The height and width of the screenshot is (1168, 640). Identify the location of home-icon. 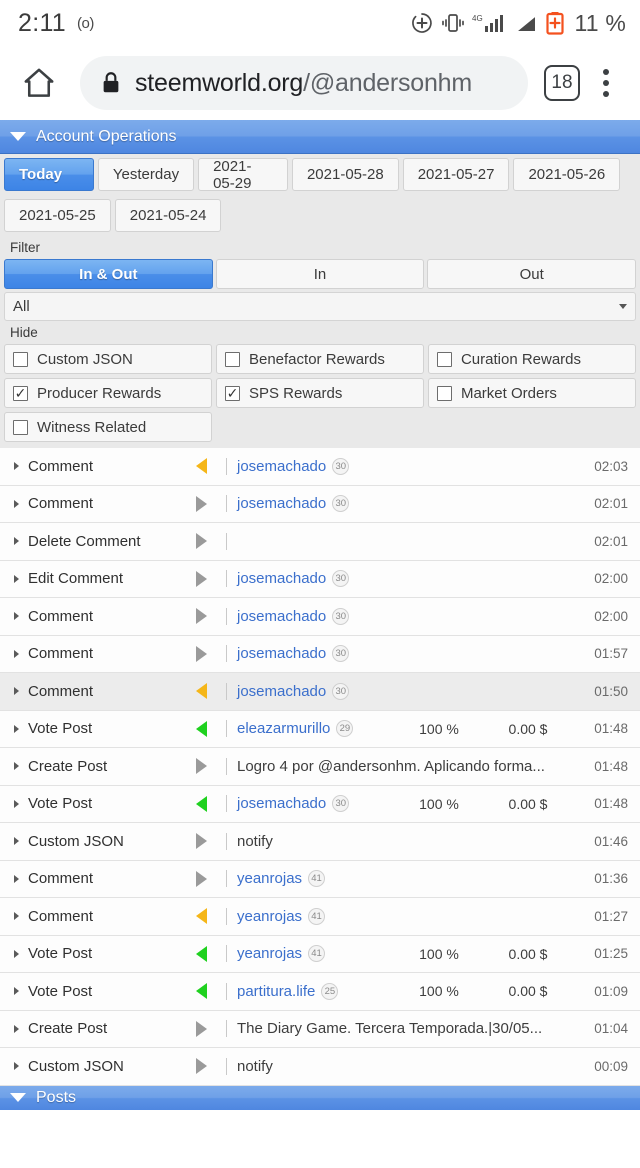
(39, 83).